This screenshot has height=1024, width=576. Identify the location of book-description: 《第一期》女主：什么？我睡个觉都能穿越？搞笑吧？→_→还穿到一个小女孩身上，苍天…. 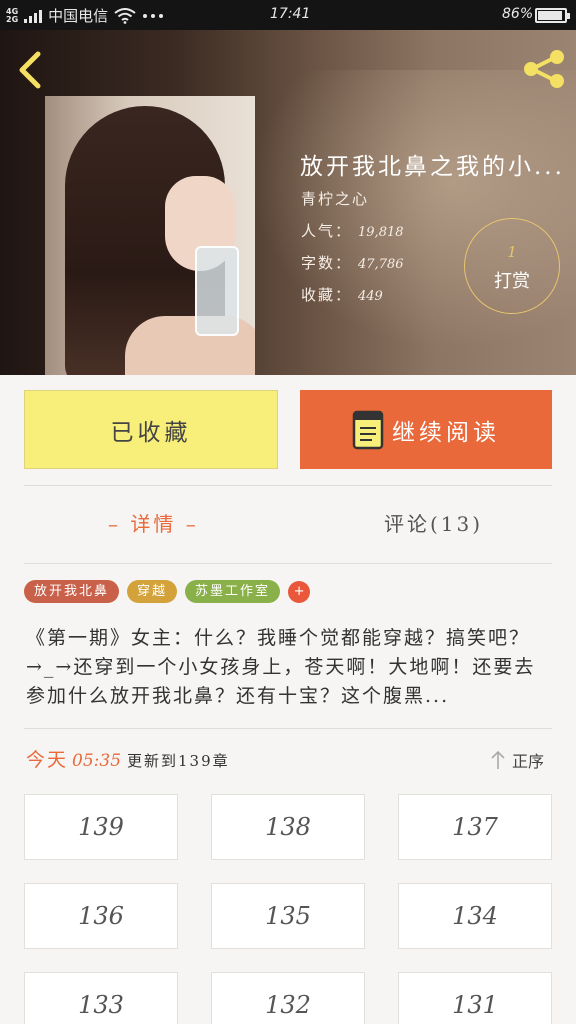
(290, 667).